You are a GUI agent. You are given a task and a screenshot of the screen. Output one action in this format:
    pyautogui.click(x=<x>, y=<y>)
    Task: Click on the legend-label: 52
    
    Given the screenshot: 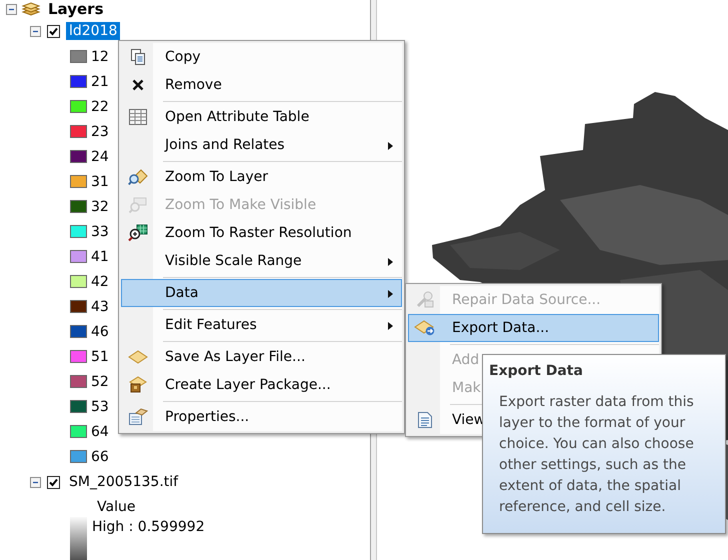 What is the action you would take?
    pyautogui.click(x=100, y=382)
    